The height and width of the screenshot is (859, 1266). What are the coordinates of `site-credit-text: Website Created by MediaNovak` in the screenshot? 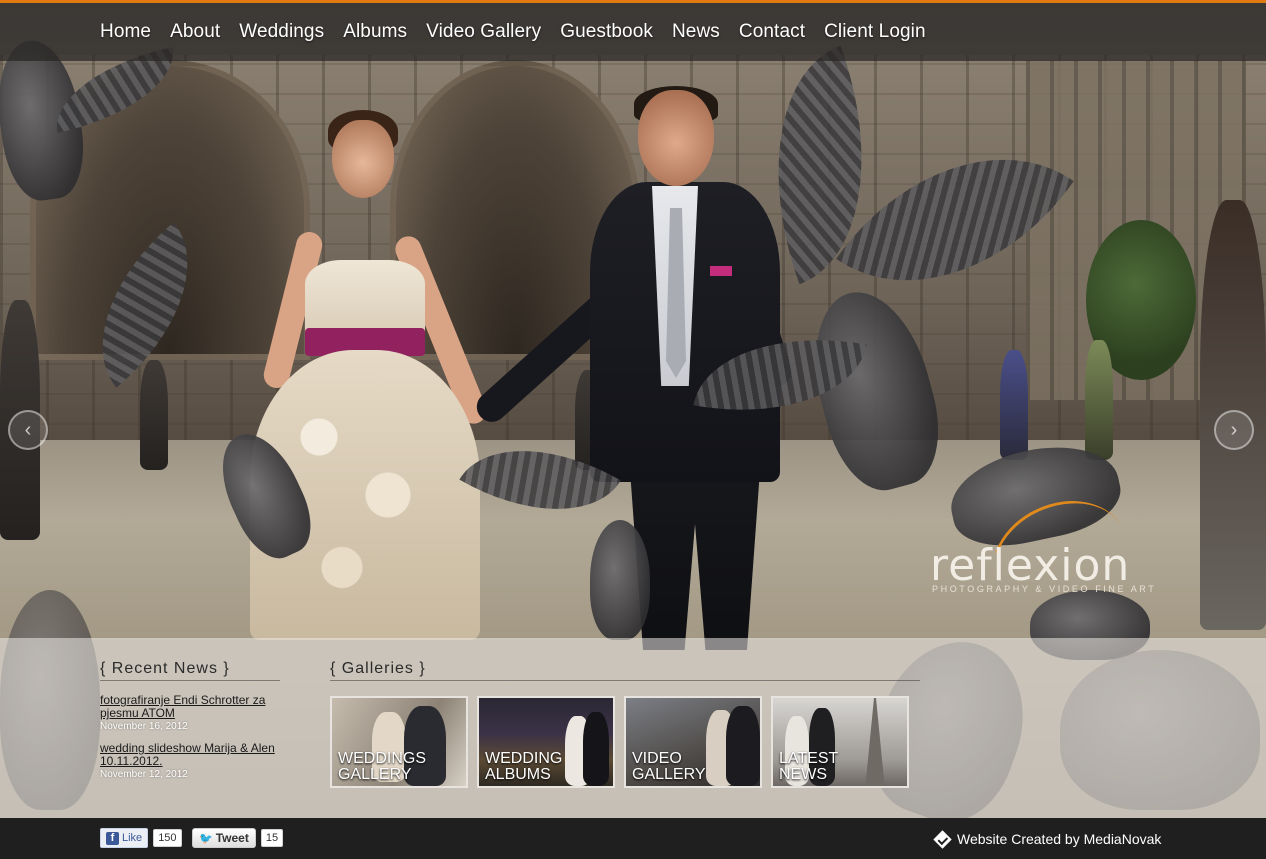 It's located at (1059, 839).